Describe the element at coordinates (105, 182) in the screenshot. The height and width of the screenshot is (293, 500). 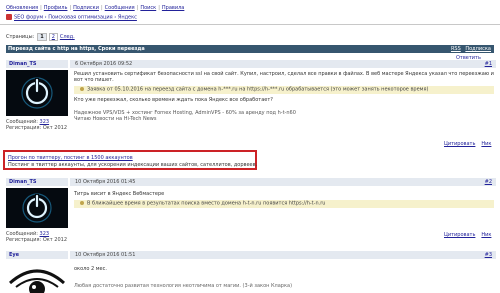
I see `post-date: 10 Октября 2016 01:45` at that location.